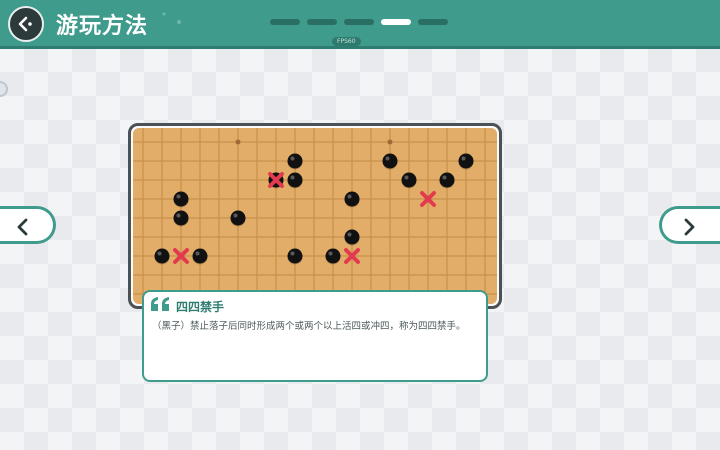  What do you see at coordinates (346, 41) in the screenshot?
I see `fps-counter: FPS60` at bounding box center [346, 41].